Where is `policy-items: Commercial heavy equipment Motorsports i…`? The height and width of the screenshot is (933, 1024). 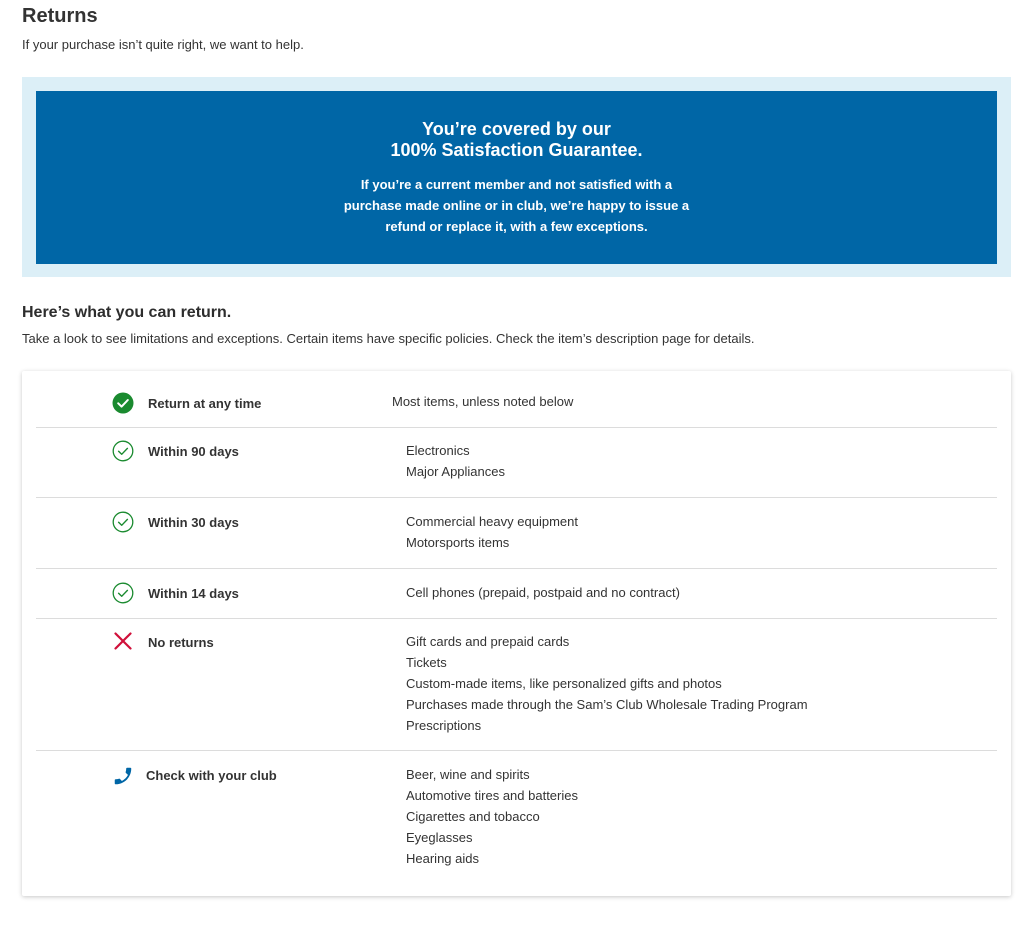
policy-items: Commercial heavy equipment Motorsports i… is located at coordinates (492, 532).